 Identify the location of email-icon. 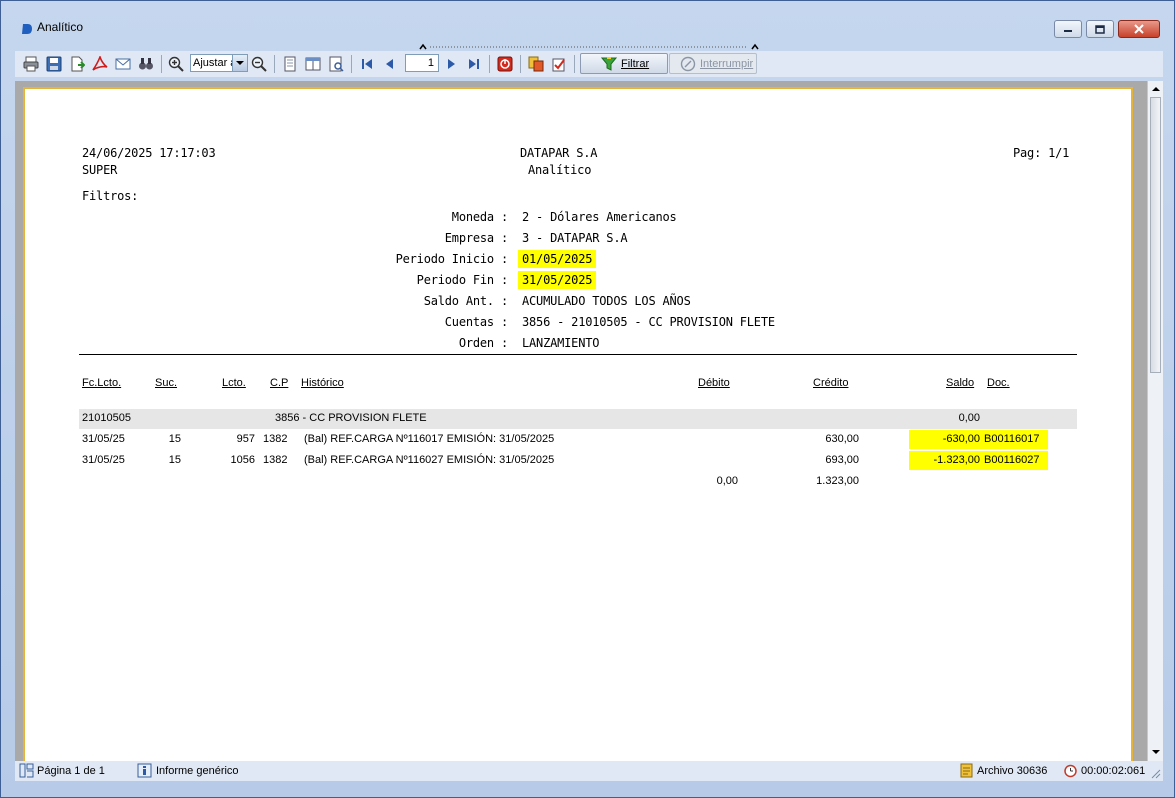
(123, 64).